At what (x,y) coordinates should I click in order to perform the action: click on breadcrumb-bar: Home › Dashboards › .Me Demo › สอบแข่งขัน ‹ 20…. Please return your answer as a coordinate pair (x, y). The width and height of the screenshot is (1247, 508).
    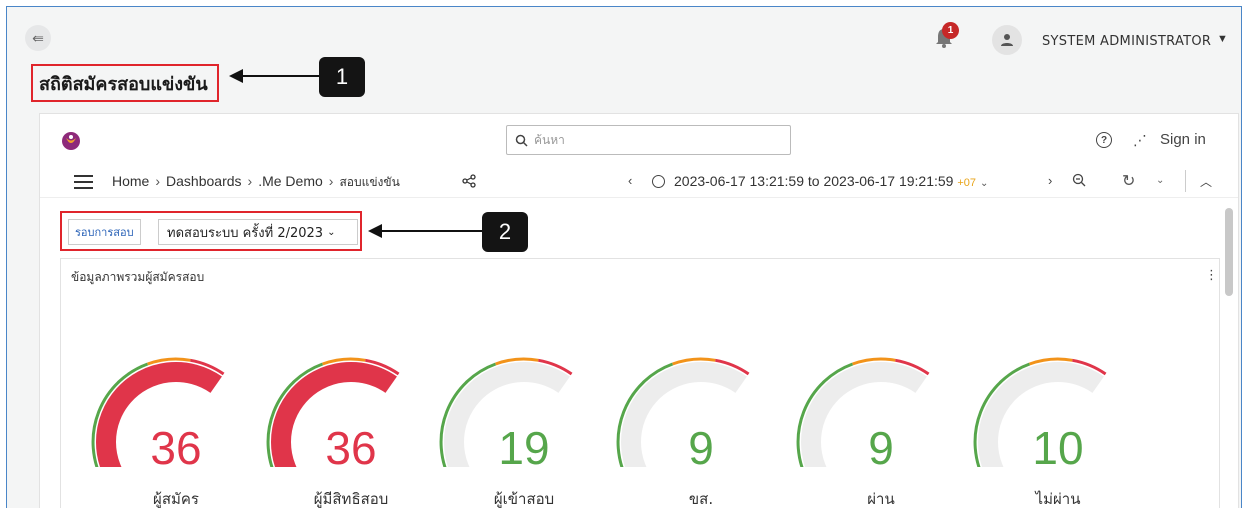
    Looking at the image, I should click on (639, 181).